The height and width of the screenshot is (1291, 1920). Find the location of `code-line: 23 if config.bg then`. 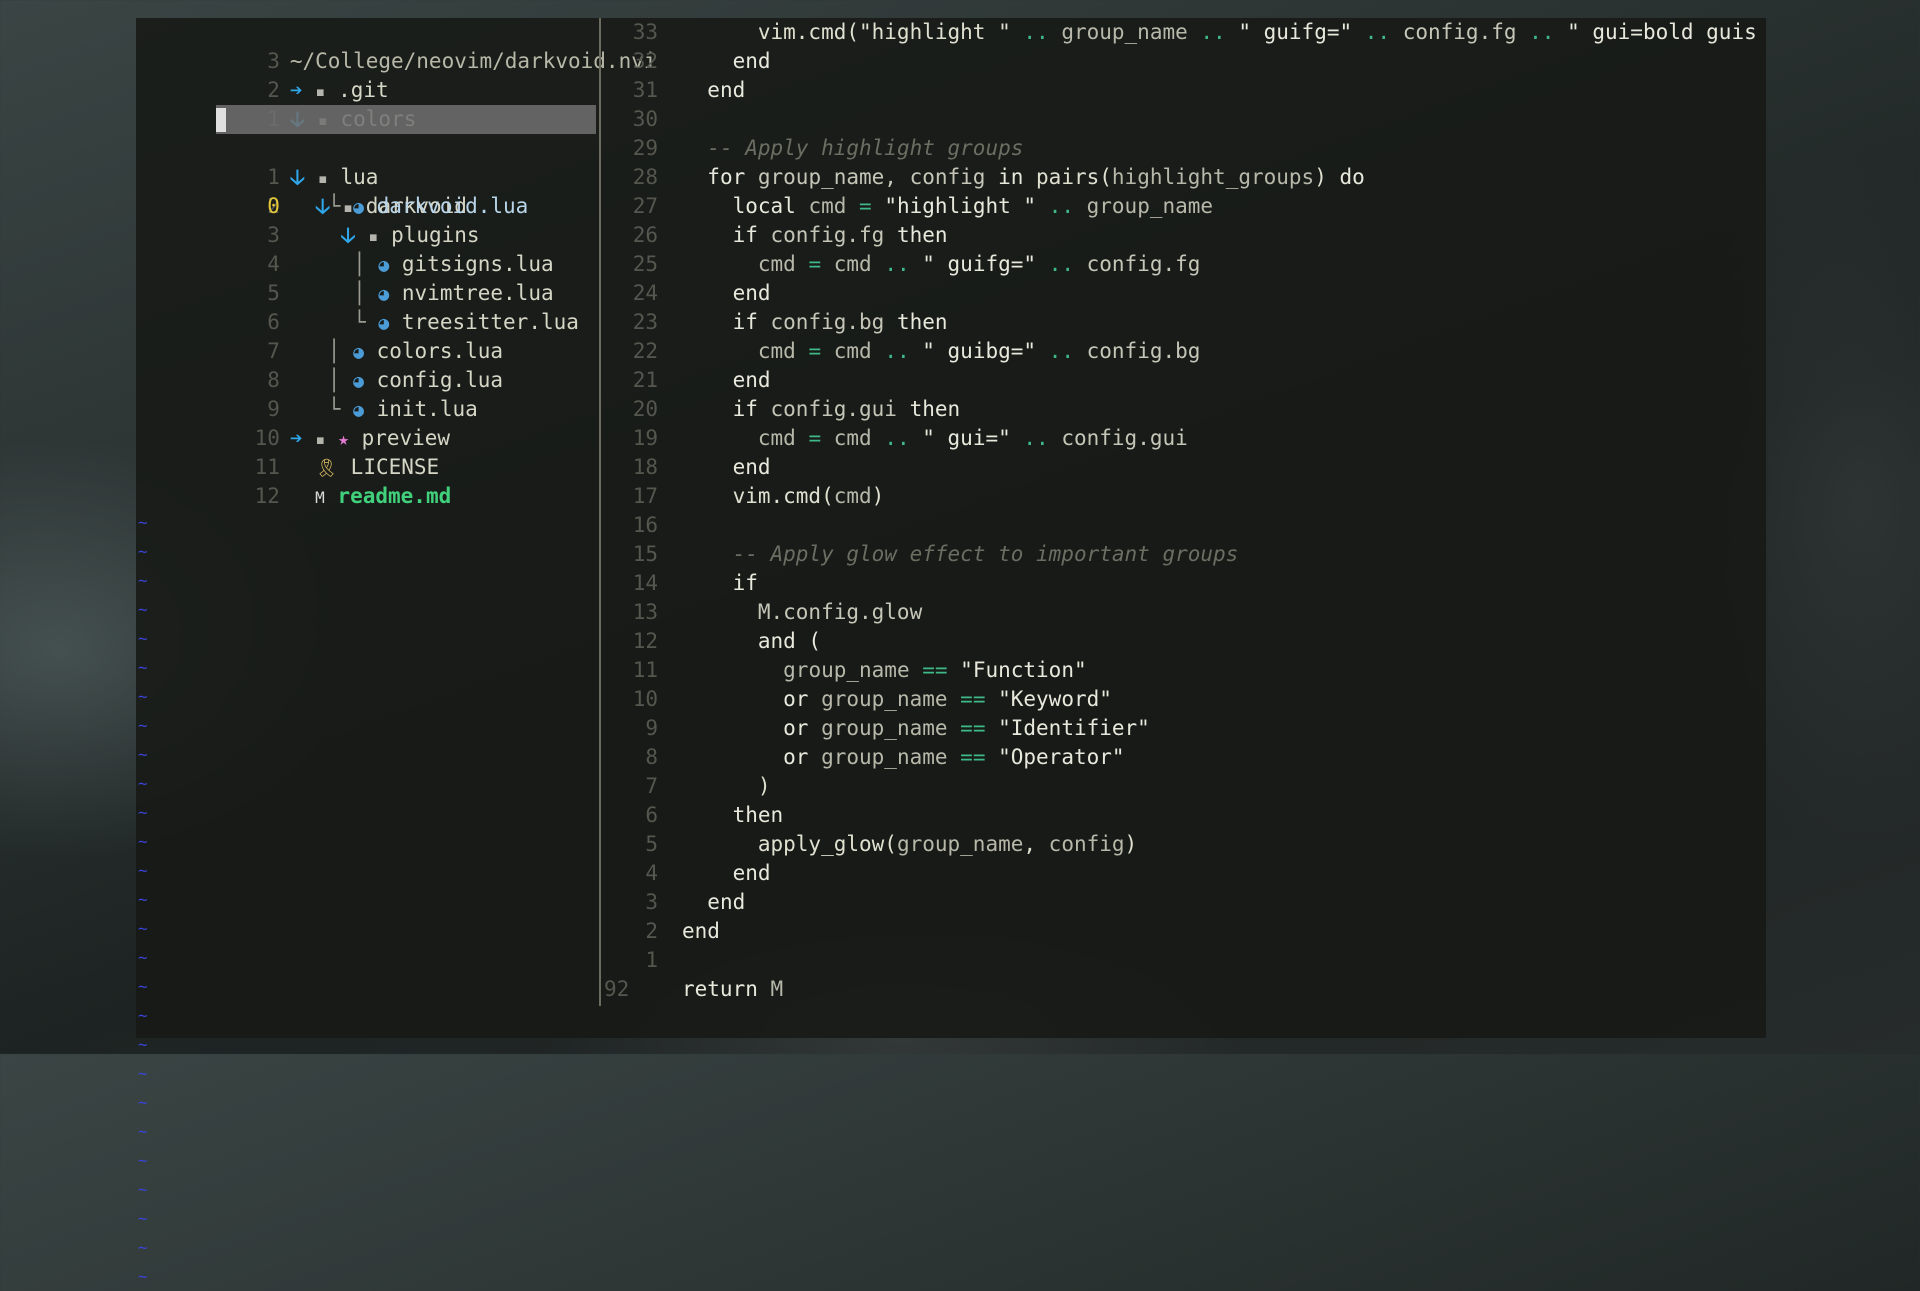

code-line: 23 if config.bg then is located at coordinates (1184, 322).